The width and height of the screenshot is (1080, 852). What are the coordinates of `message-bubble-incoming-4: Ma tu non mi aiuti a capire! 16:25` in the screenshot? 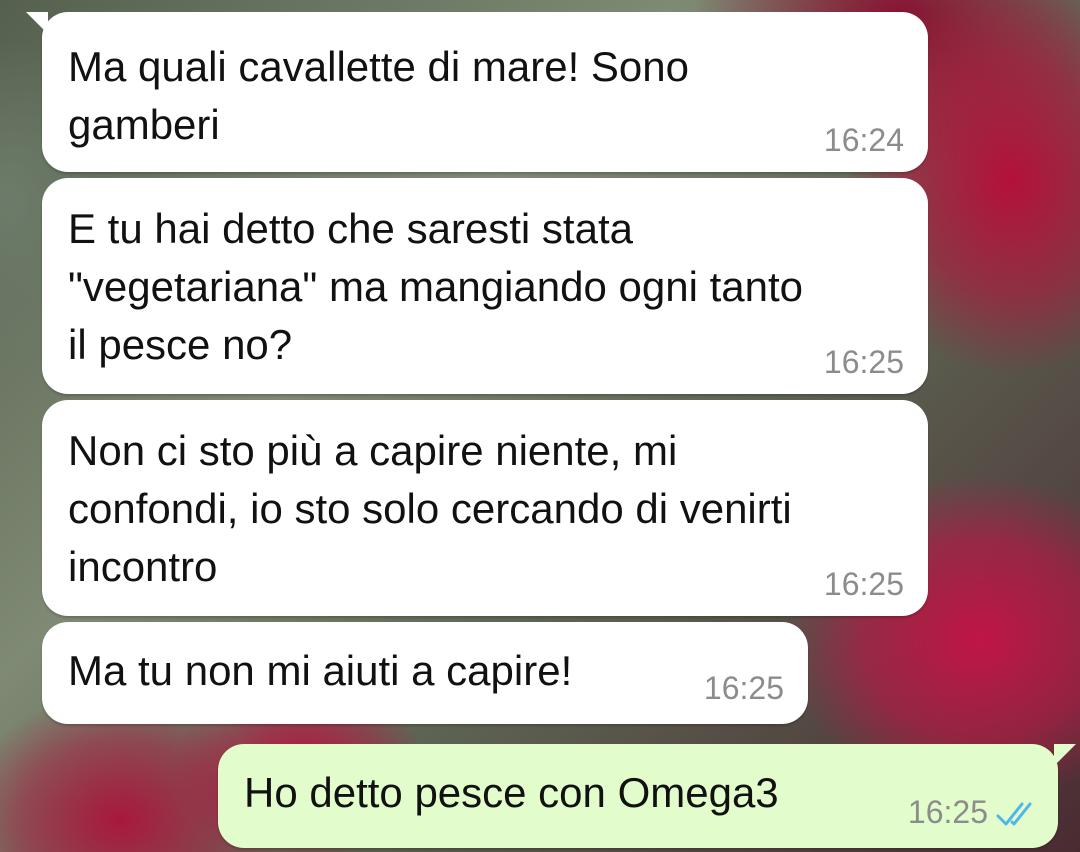 It's located at (425, 673).